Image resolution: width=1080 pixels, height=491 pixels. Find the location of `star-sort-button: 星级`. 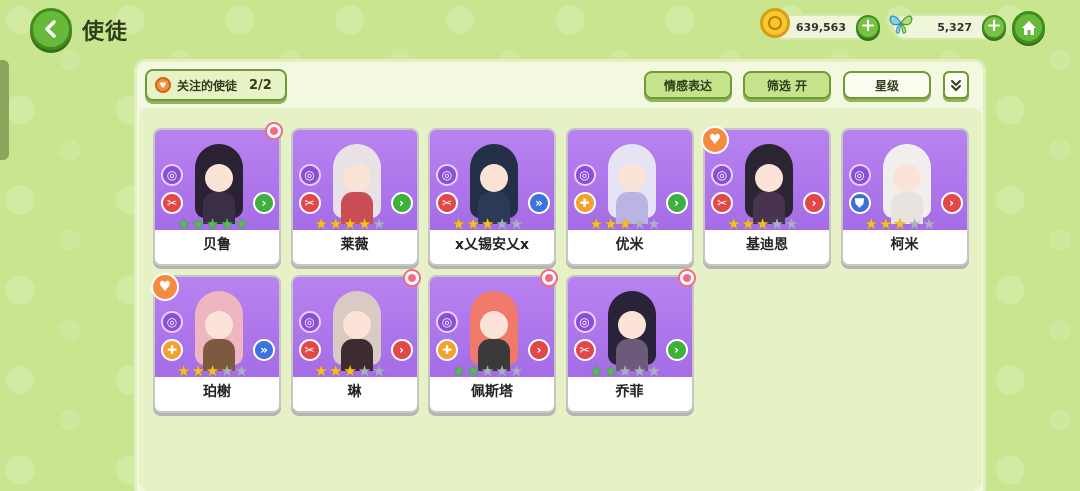

star-sort-button: 星级 is located at coordinates (887, 85).